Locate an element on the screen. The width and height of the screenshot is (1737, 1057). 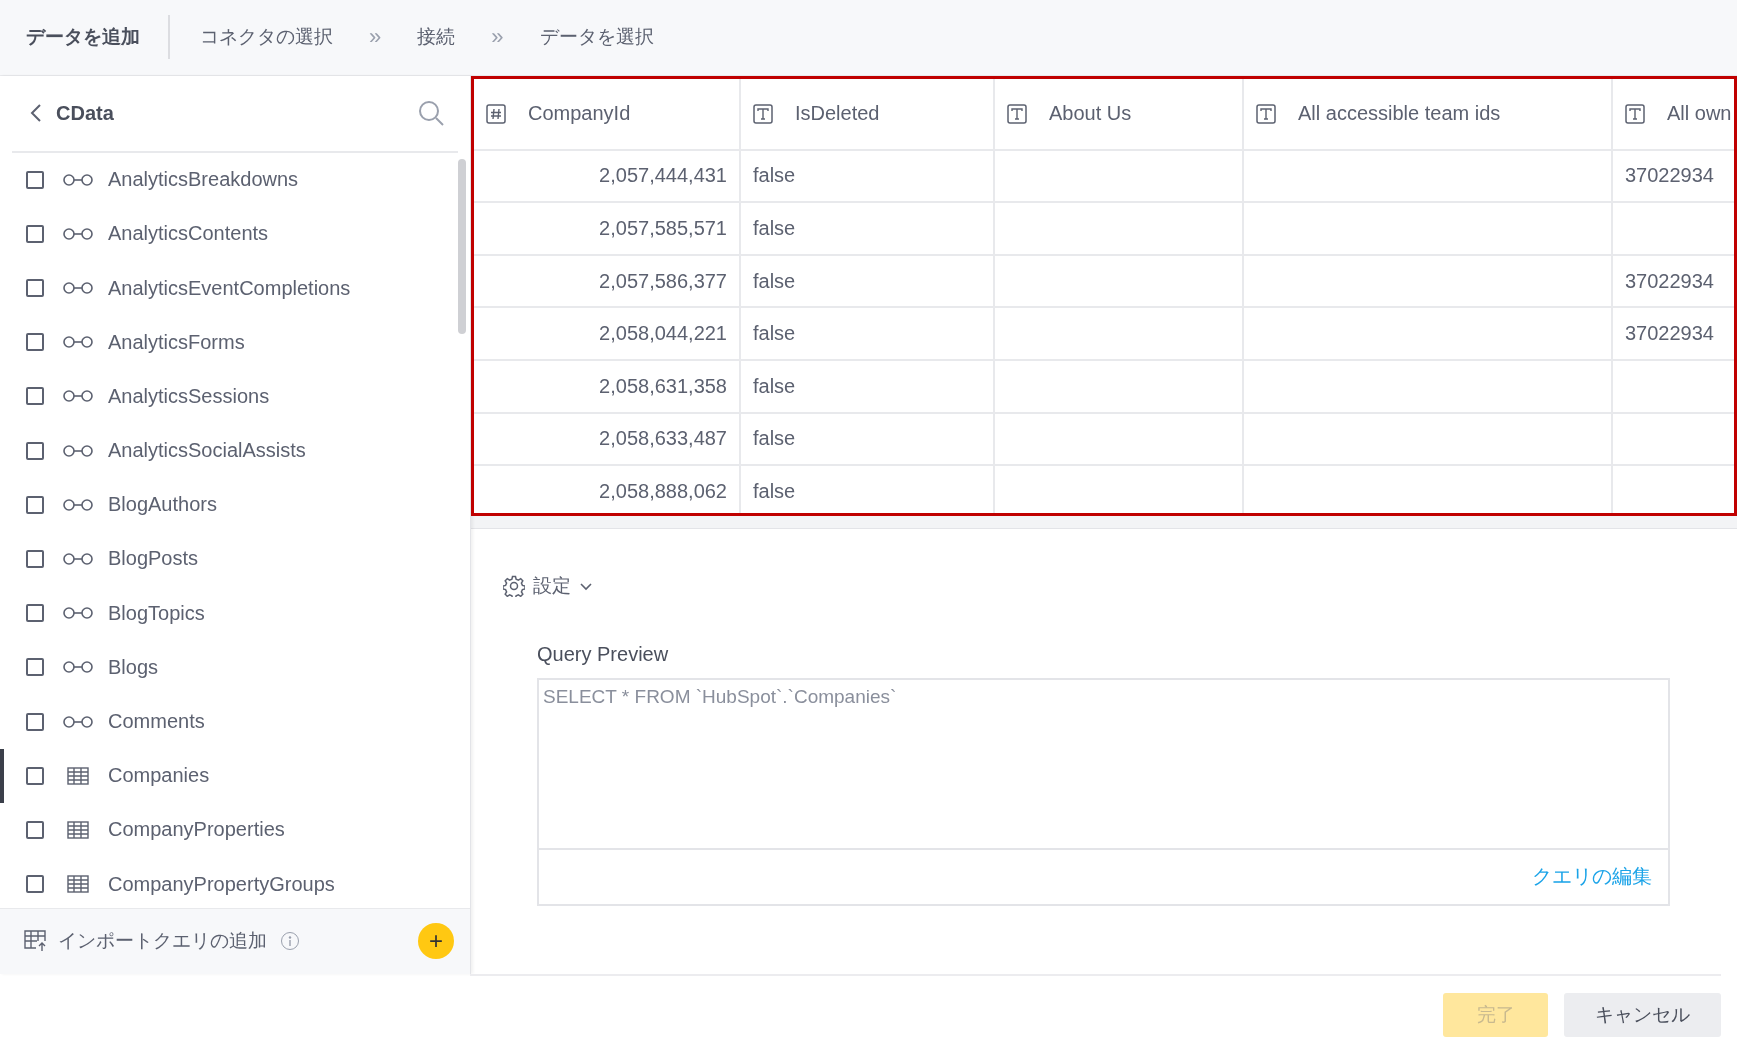
breadcrumb-step: データを選択 is located at coordinates (596, 37).